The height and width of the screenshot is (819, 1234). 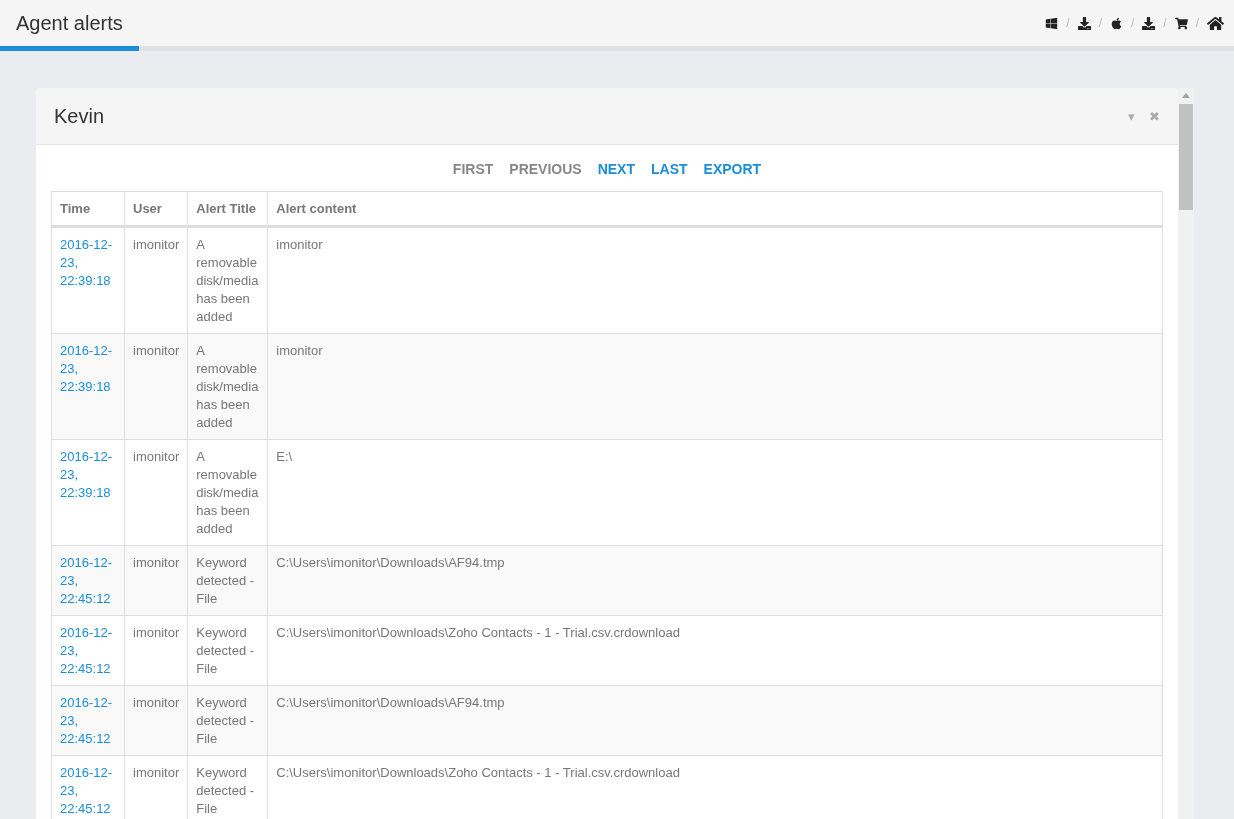 What do you see at coordinates (1181, 23) in the screenshot?
I see `cart-icon` at bounding box center [1181, 23].